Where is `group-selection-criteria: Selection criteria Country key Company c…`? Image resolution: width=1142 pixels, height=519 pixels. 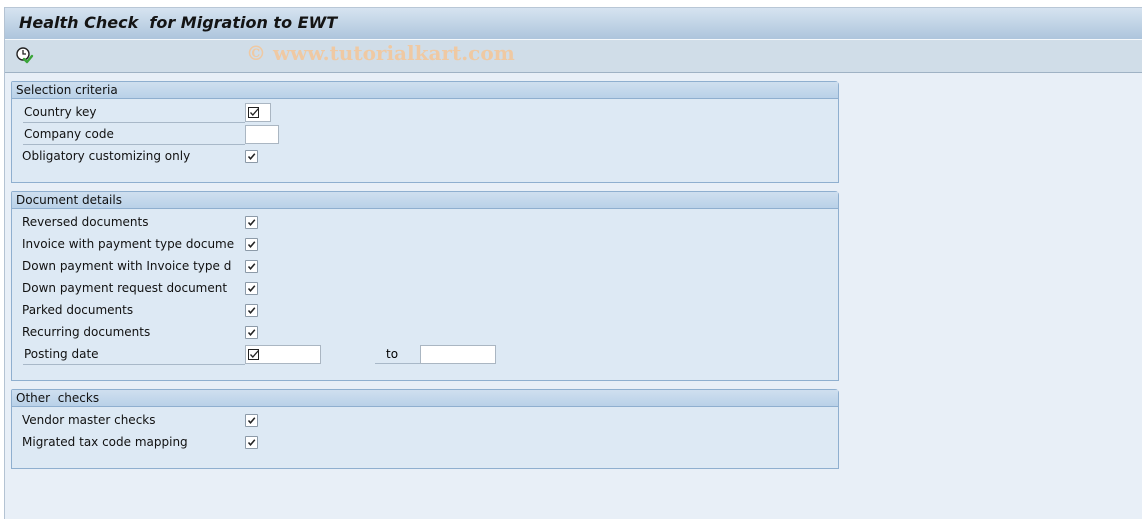
group-selection-criteria: Selection criteria Country key Company c… is located at coordinates (425, 132).